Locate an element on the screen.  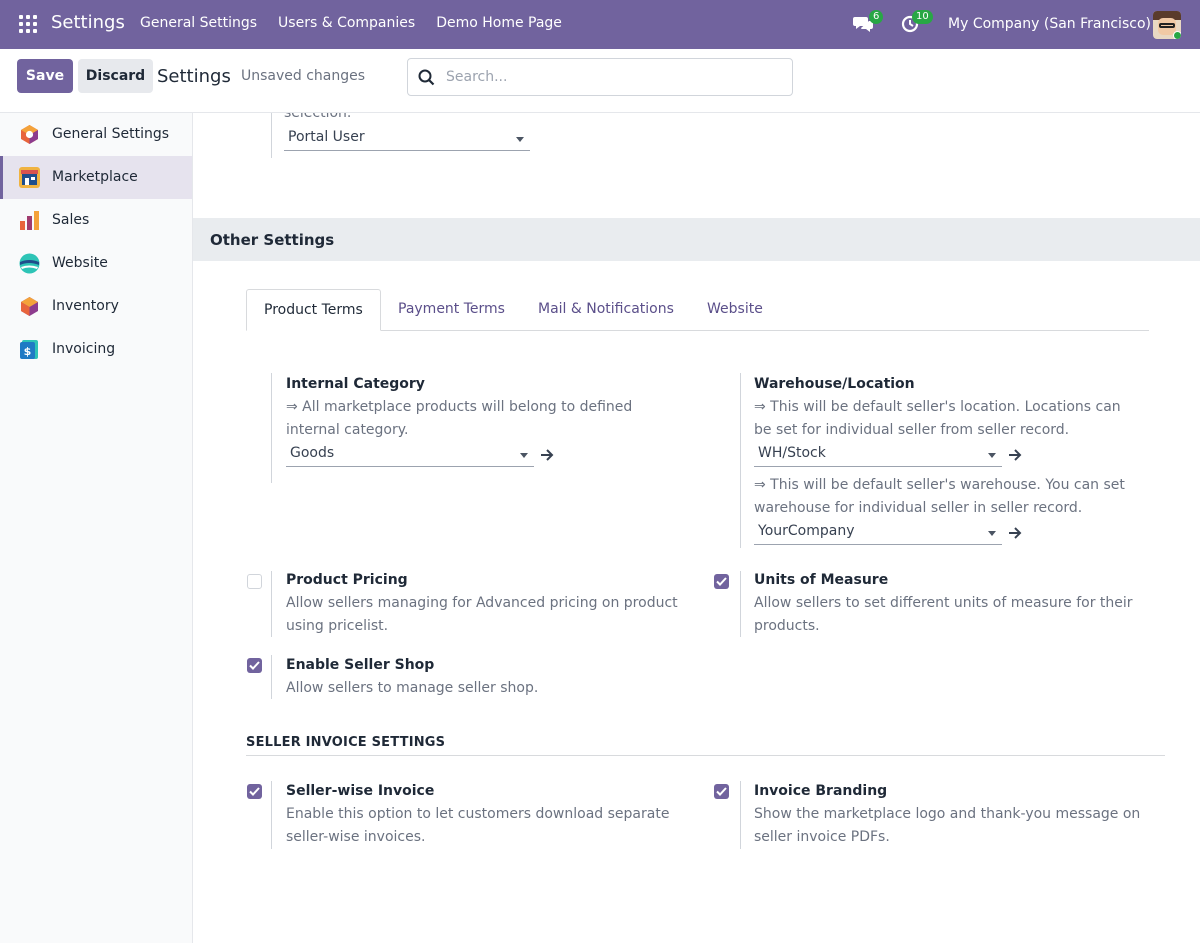
activity-count-badge: 10 is located at coordinates (922, 17).